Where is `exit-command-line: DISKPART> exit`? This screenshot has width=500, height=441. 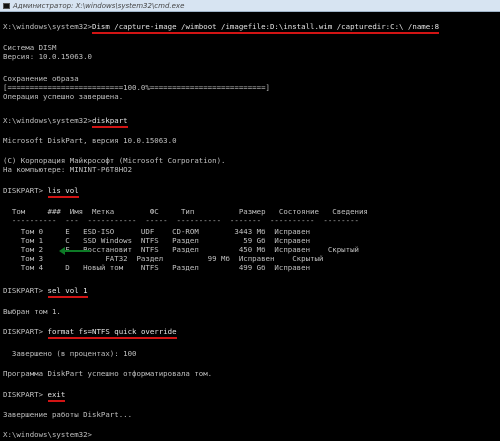
exit-command-line: DISKPART> exit is located at coordinates (34, 394).